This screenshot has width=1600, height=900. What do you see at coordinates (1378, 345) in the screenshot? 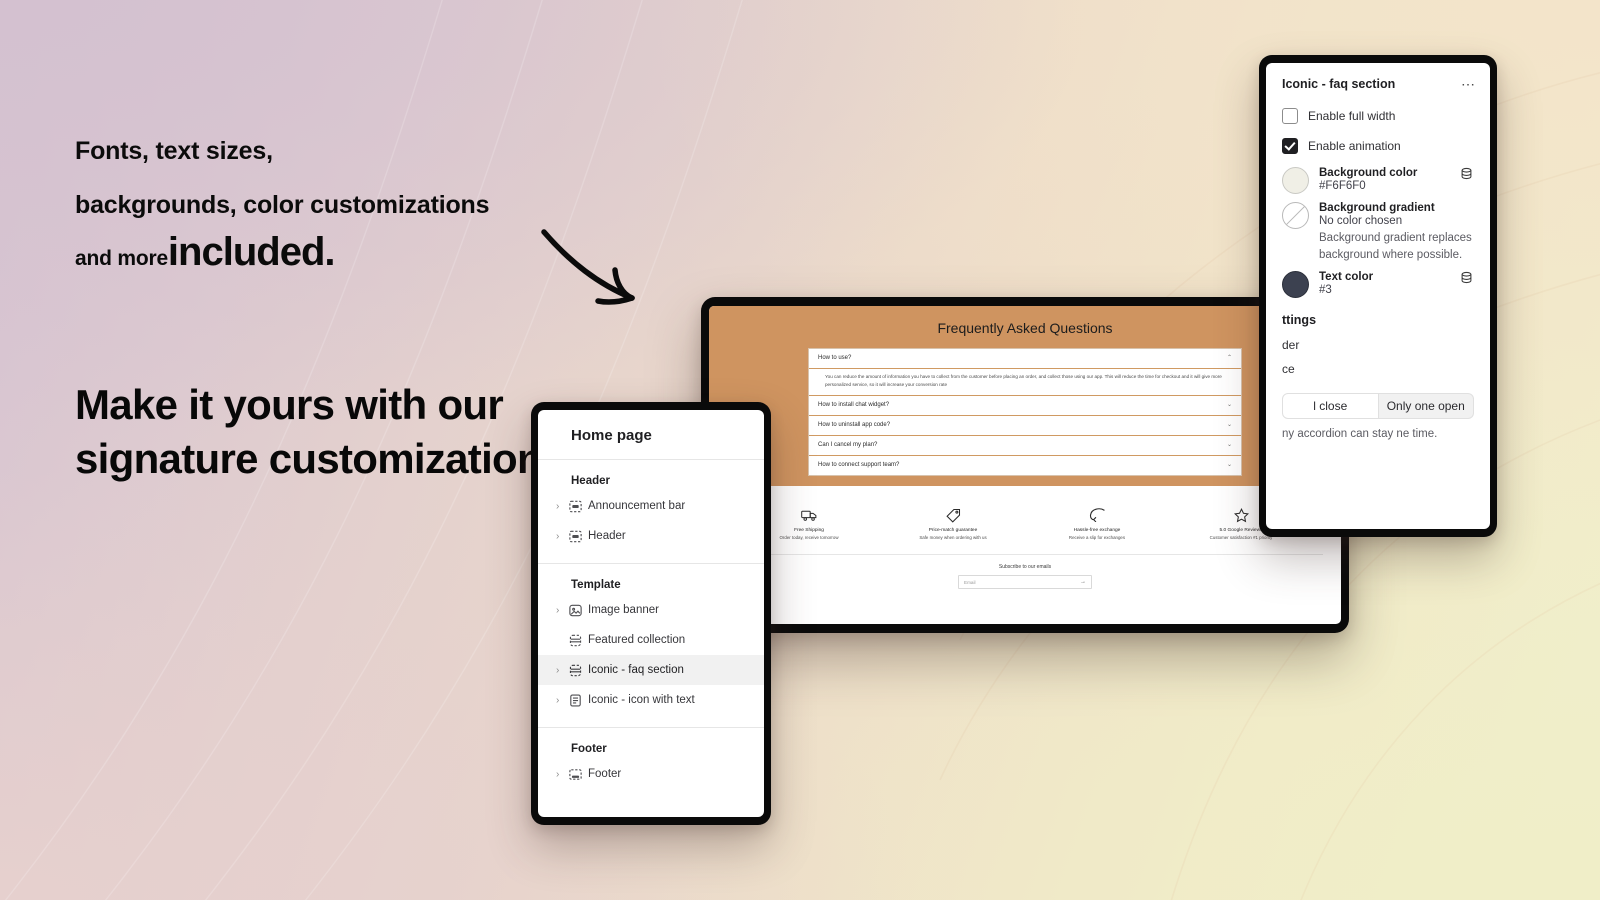
I see `settings-line: der` at bounding box center [1378, 345].